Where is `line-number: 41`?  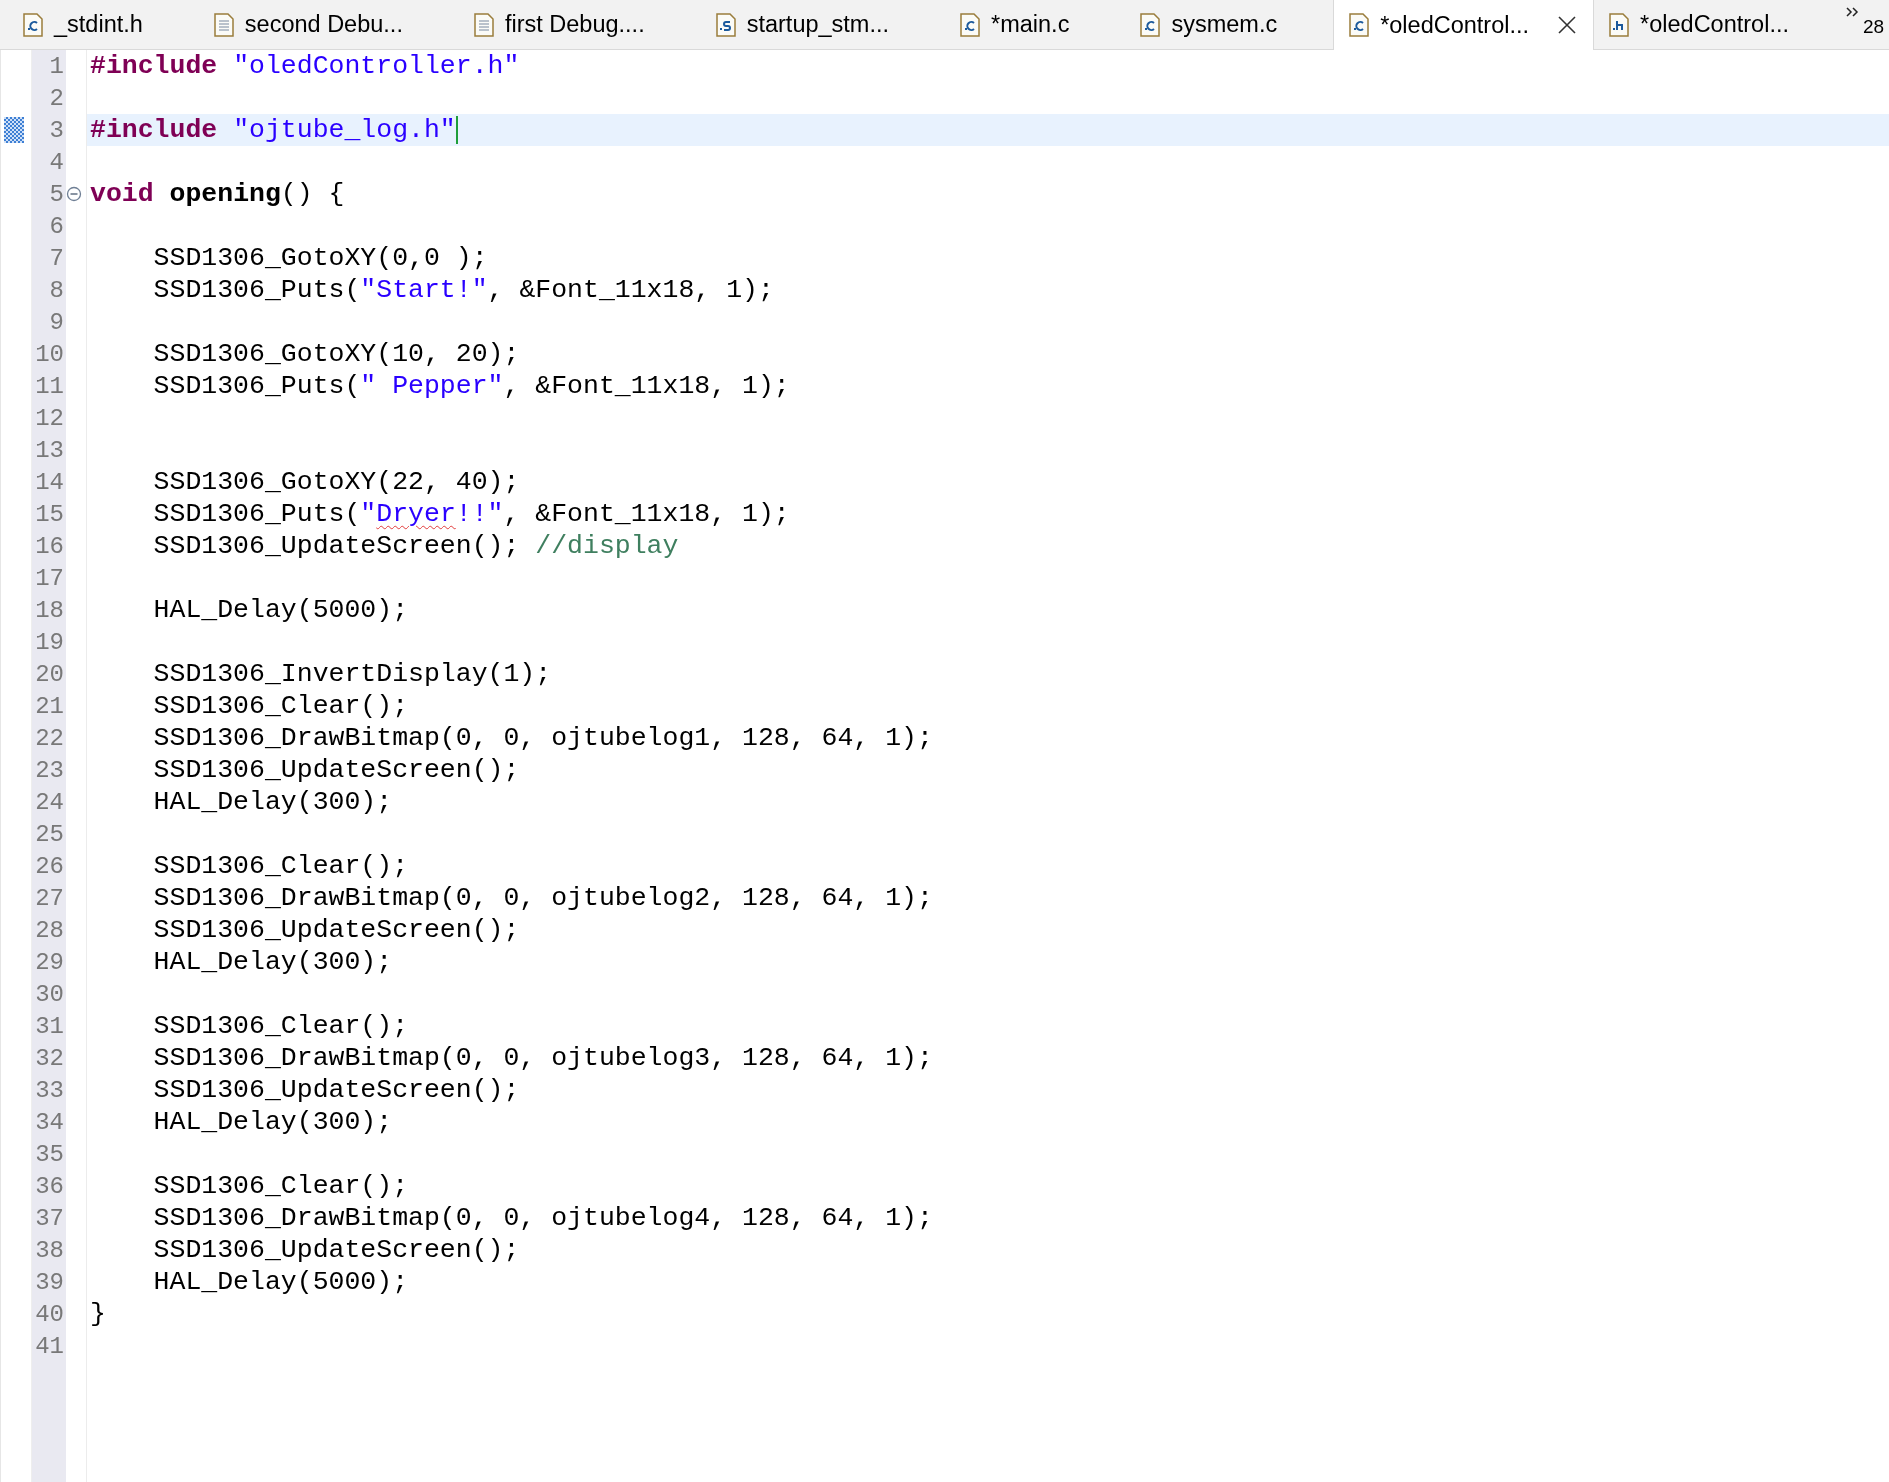
line-number: 41 is located at coordinates (49, 1346).